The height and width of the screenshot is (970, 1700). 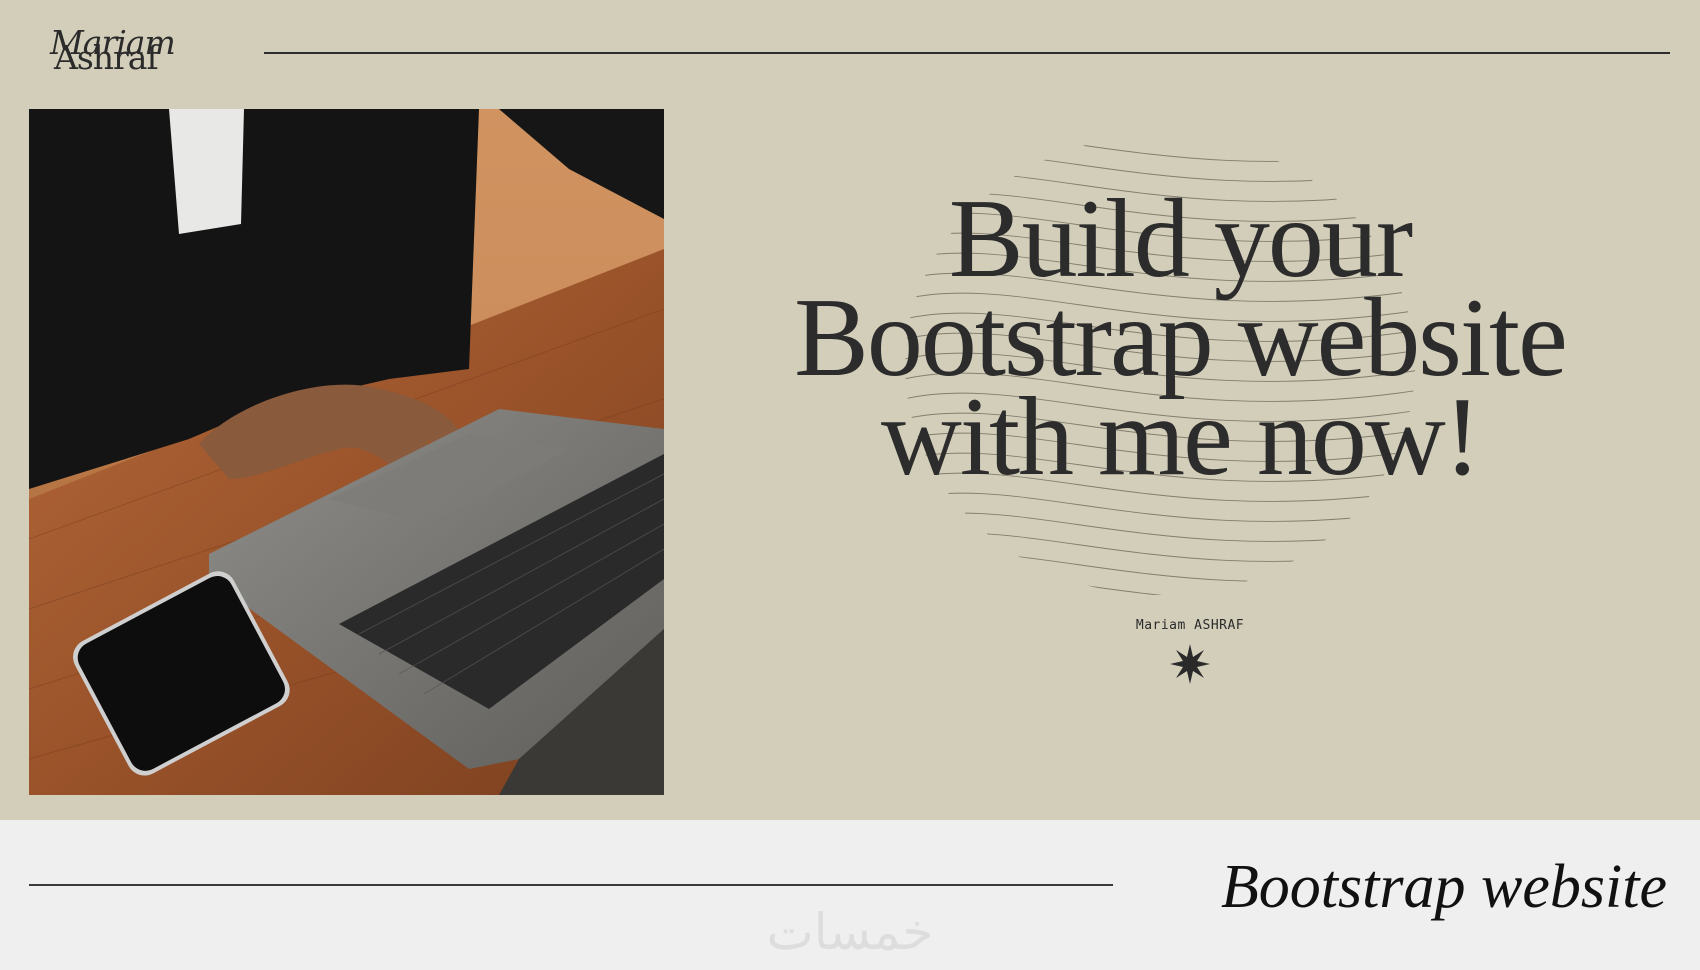 What do you see at coordinates (967, 53) in the screenshot?
I see `header-divider` at bounding box center [967, 53].